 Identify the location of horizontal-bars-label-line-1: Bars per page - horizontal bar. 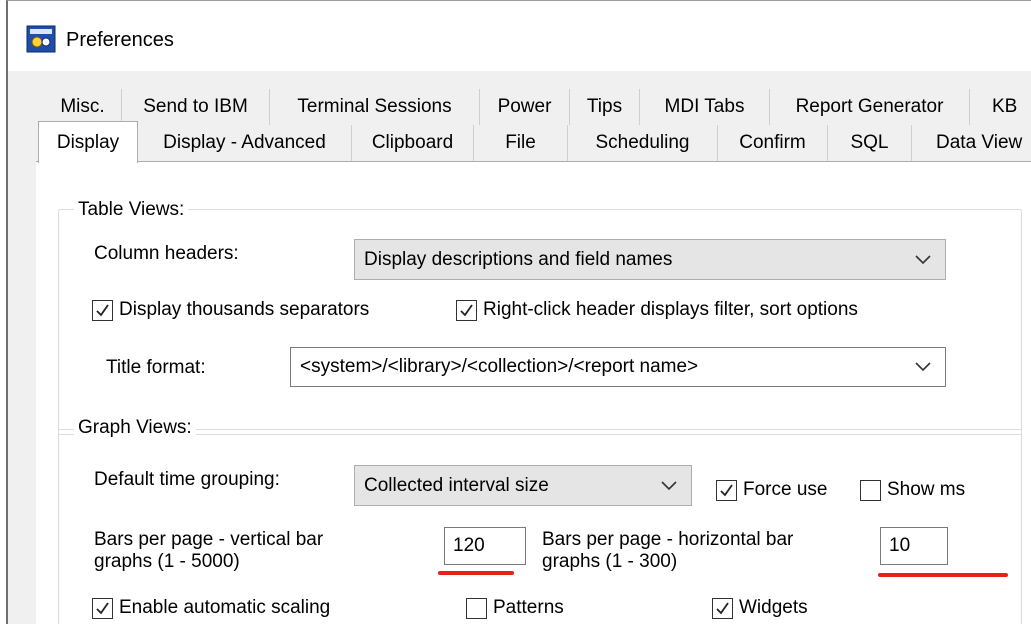
(668, 539).